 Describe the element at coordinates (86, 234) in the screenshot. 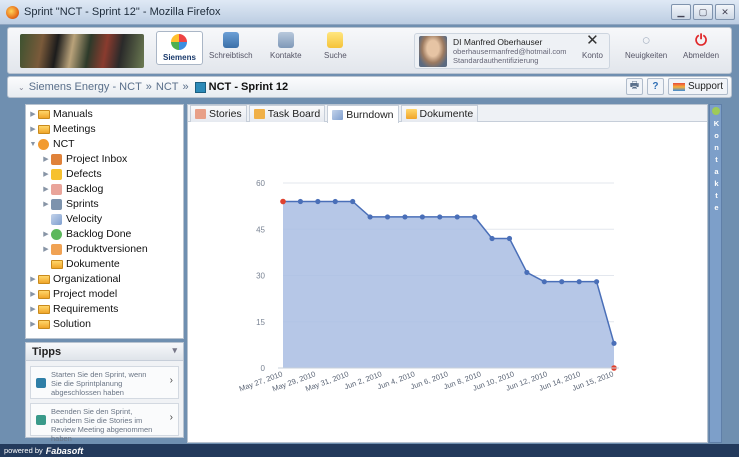

I see `sidebar-item-backlog-done: ▶ Backlog Done` at that location.